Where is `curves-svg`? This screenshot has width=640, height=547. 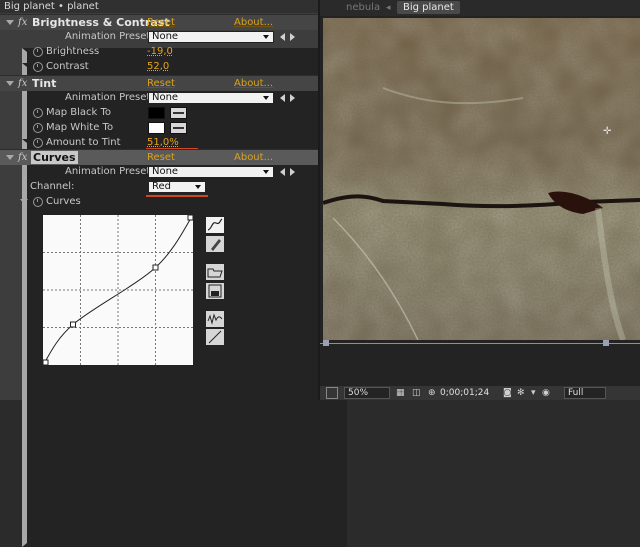 curves-svg is located at coordinates (118, 290).